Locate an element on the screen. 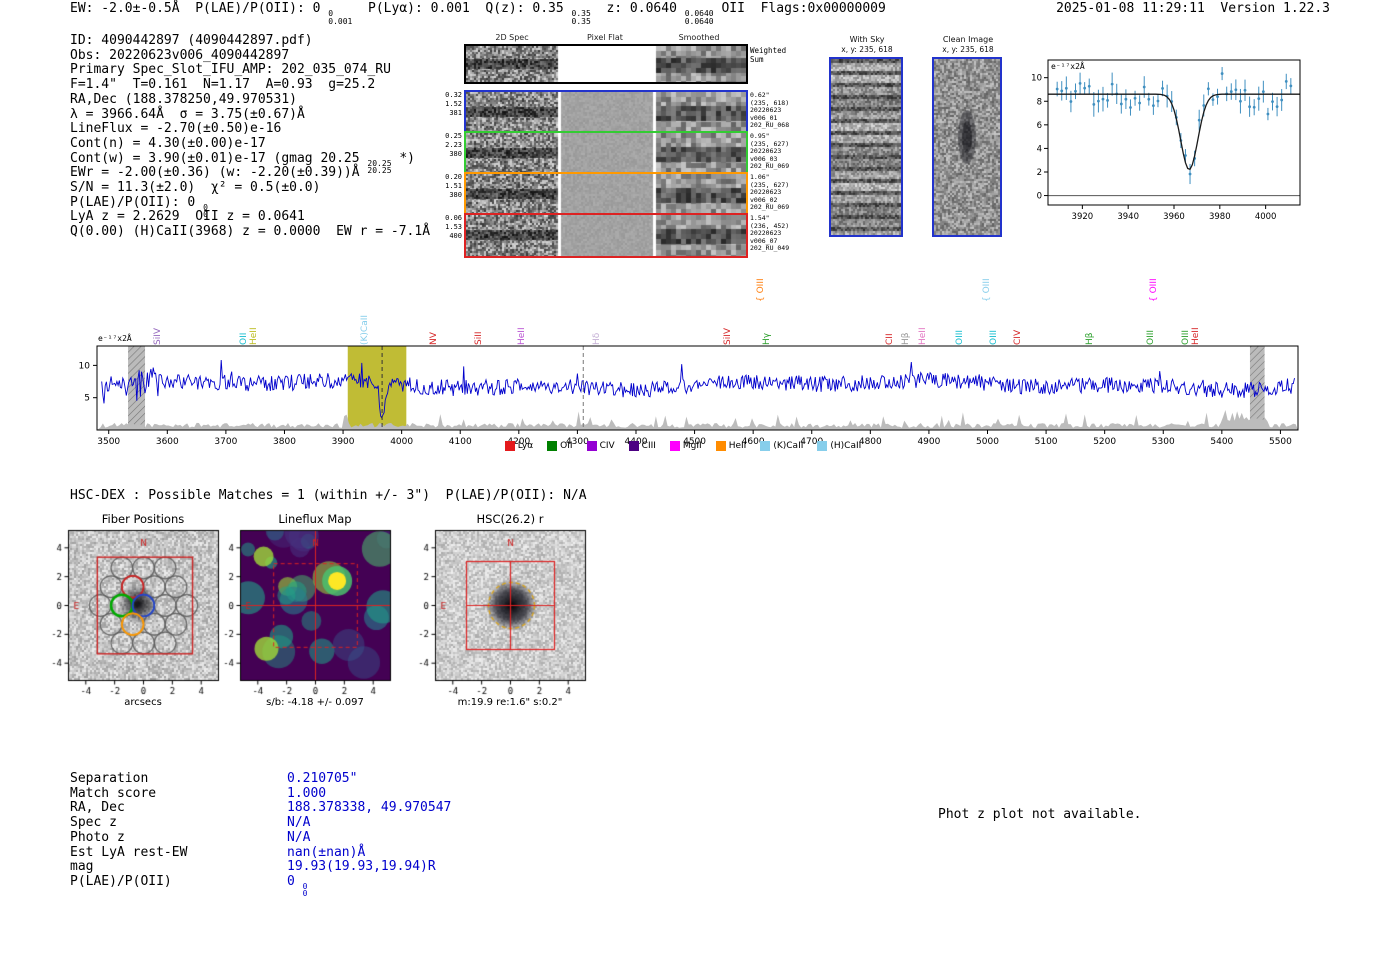 The image size is (1400, 953). info-cont-w-text: Cont(w) = 3.90(±0.01)e-17 (gmag 20.25 is located at coordinates (219, 158).